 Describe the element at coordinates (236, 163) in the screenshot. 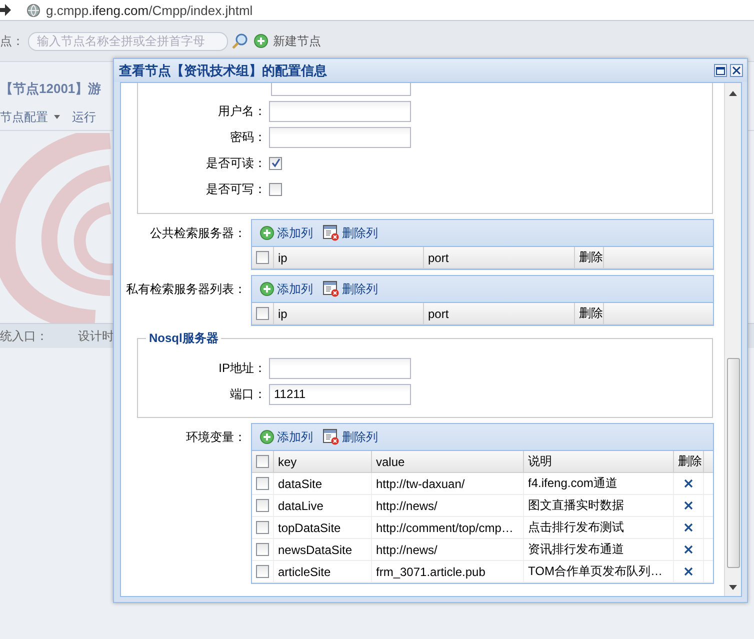

I see `form-label: 是否可读：` at that location.